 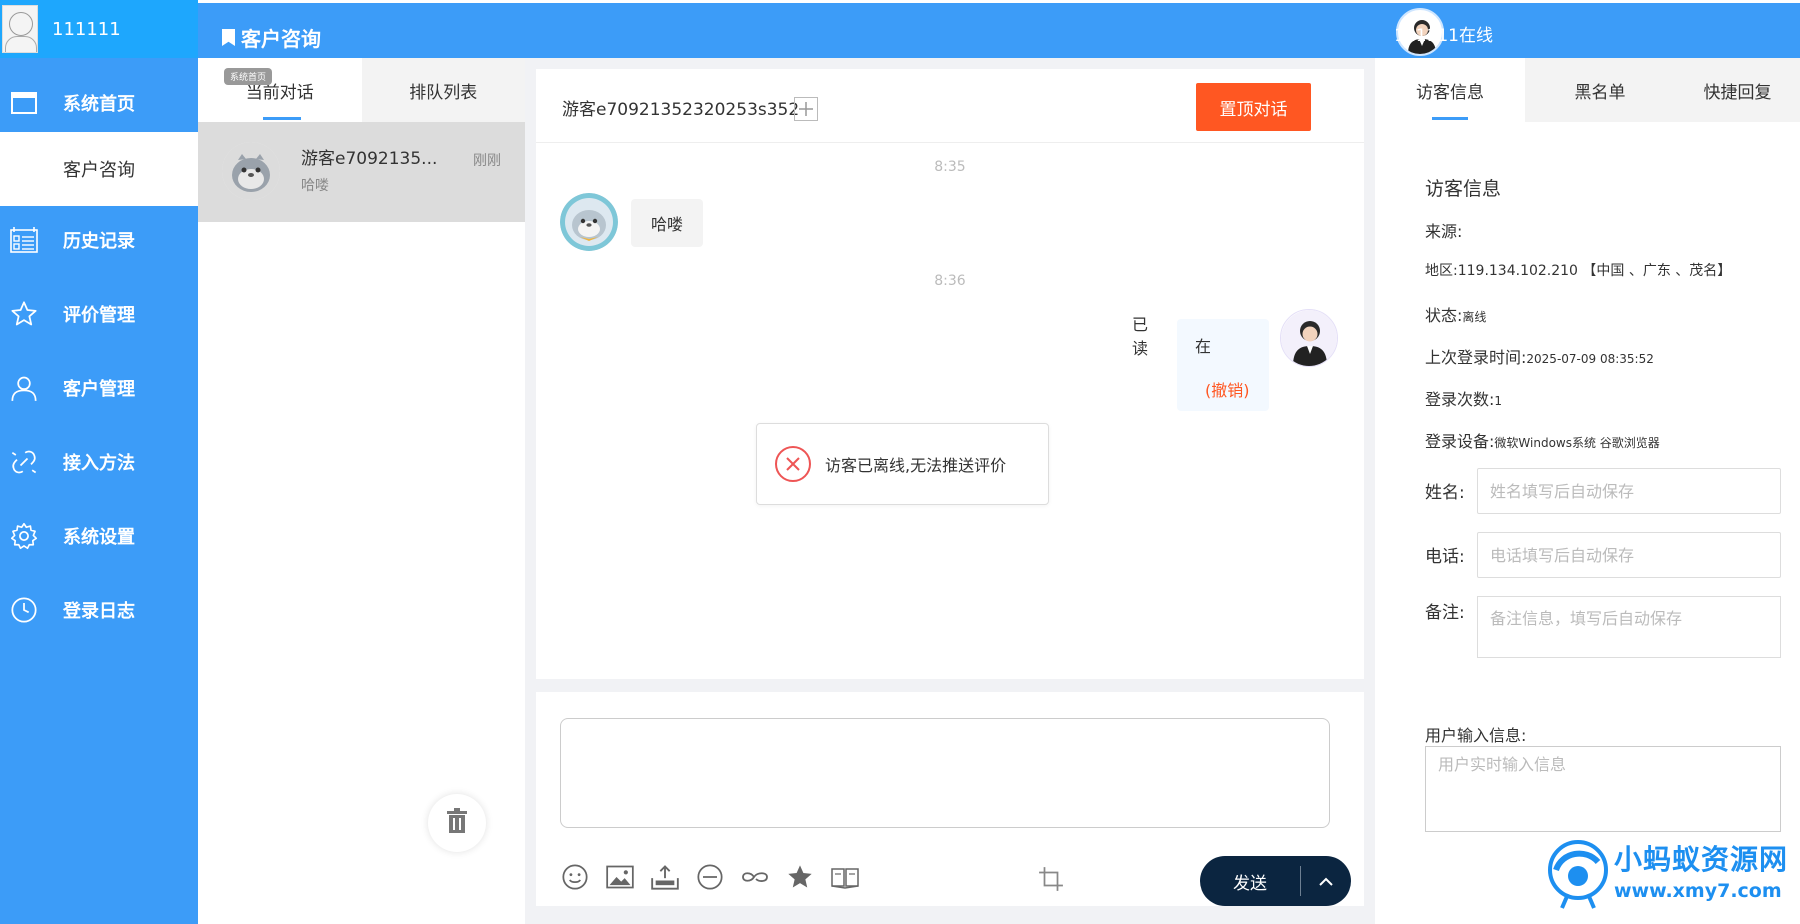 I want to click on info-last-login: 上次登录时间: 2025-07-09 08:35:52, so click(x=1539, y=356).